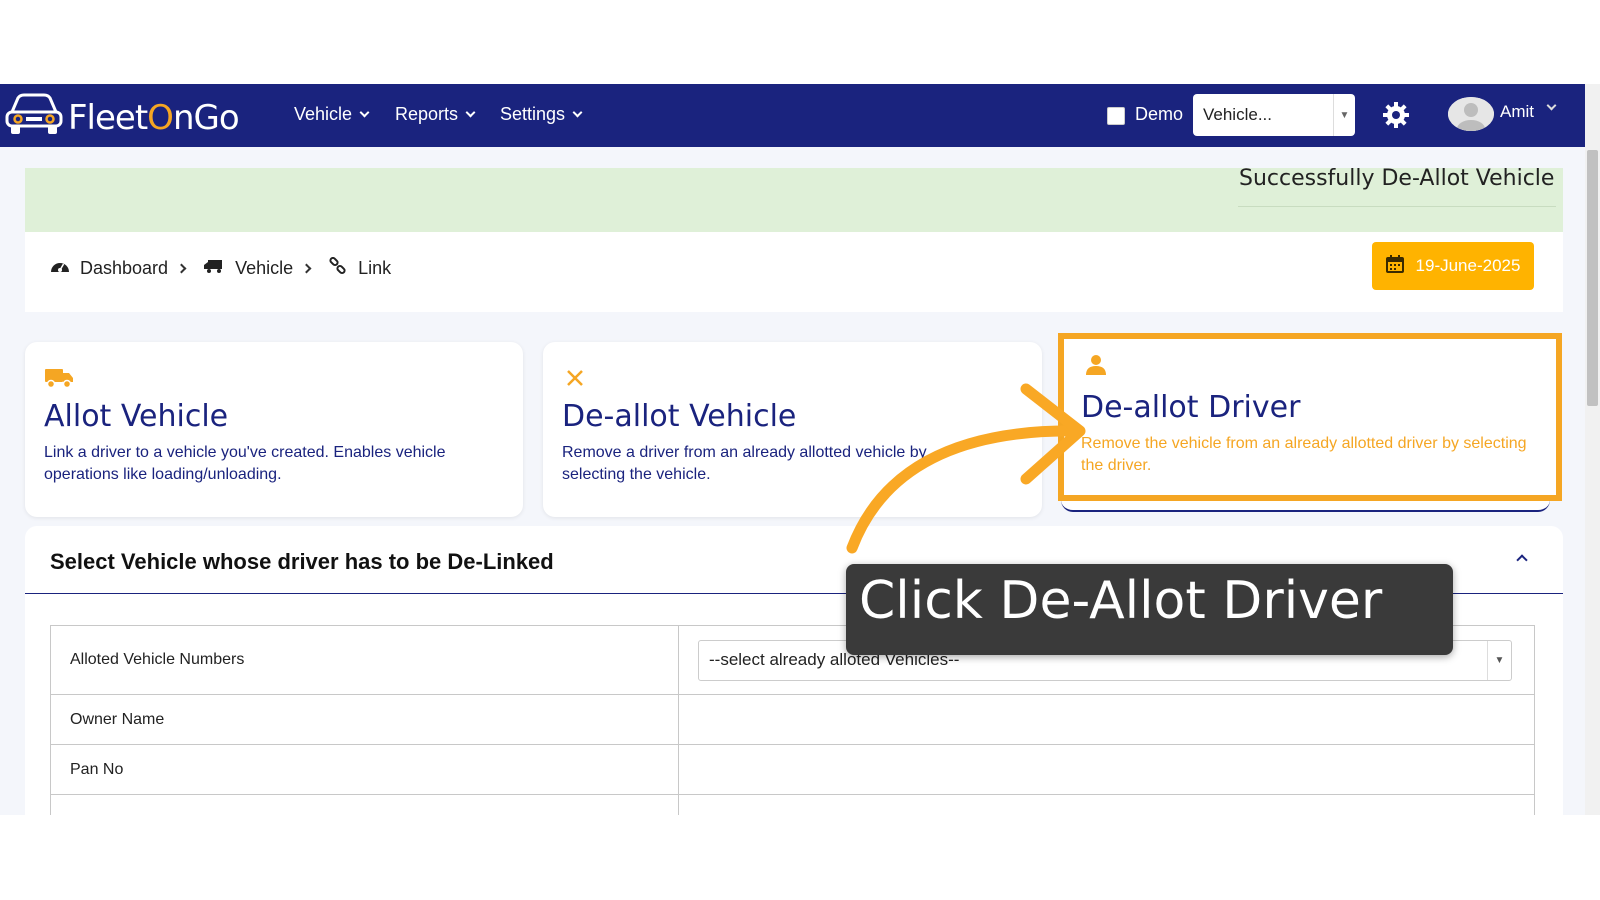 The height and width of the screenshot is (900, 1600). I want to click on nav-settings-menu: Settings, so click(541, 114).